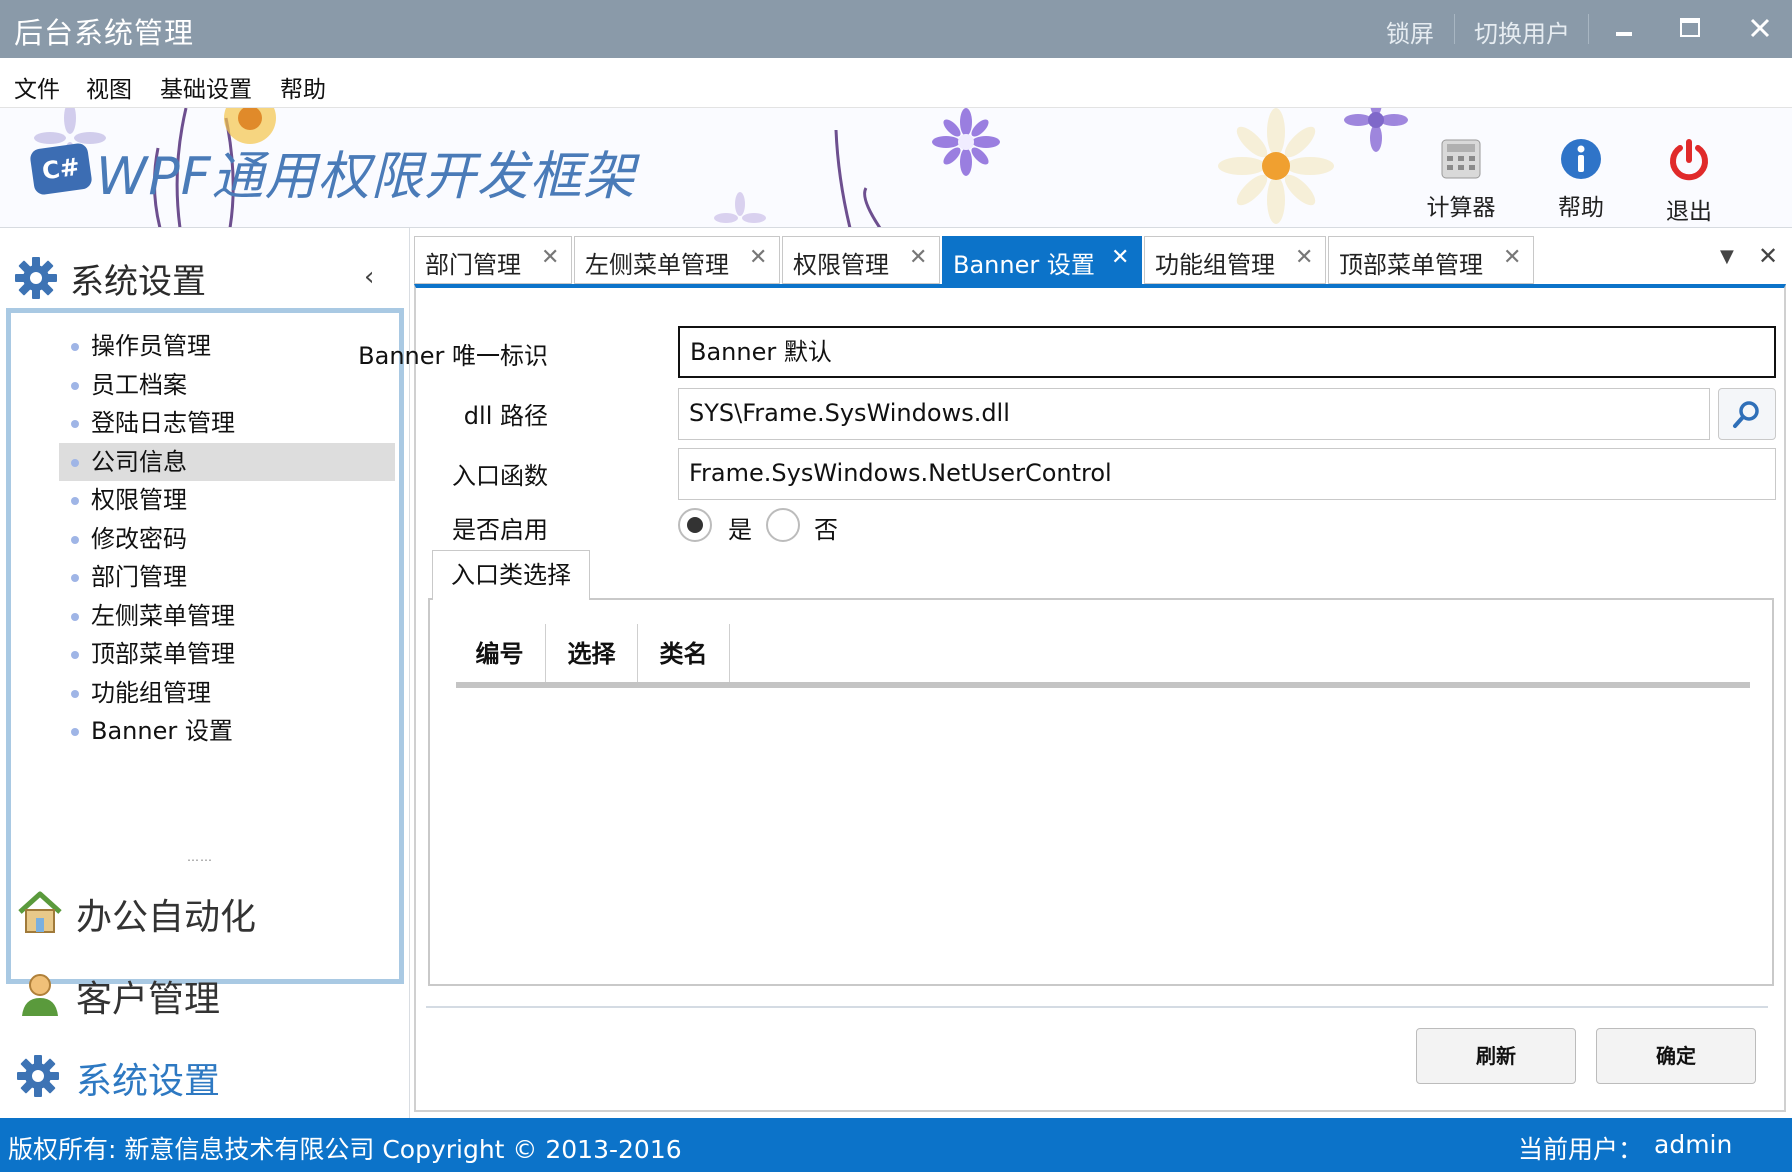 The height and width of the screenshot is (1172, 1792). I want to click on tab-departments: 部门管理 ✕, so click(493, 260).